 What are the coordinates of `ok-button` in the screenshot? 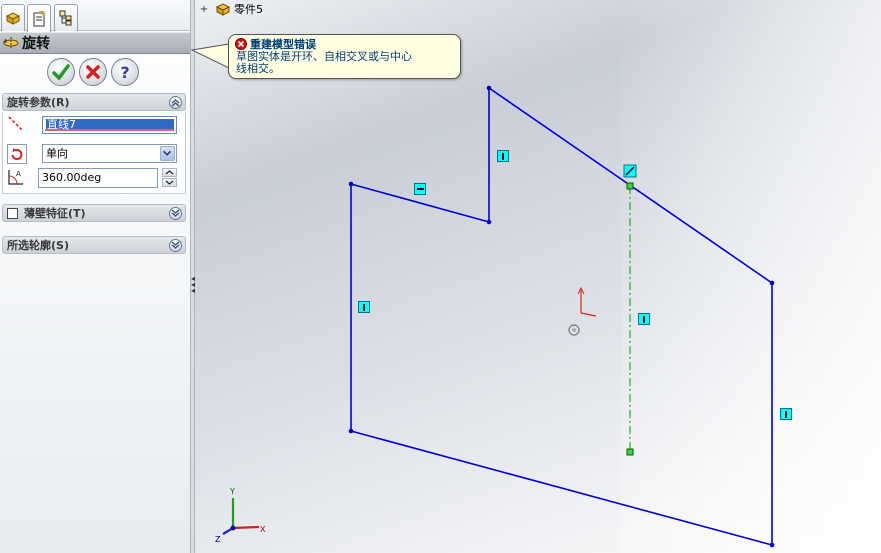 It's located at (61, 72).